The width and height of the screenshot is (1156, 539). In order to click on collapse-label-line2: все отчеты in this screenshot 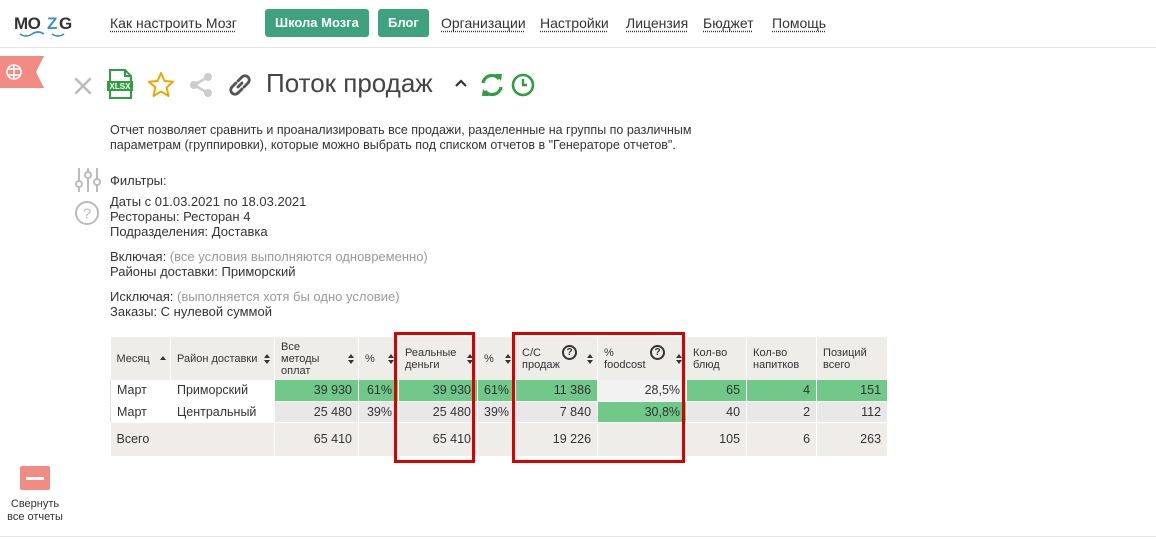, I will do `click(35, 517)`.